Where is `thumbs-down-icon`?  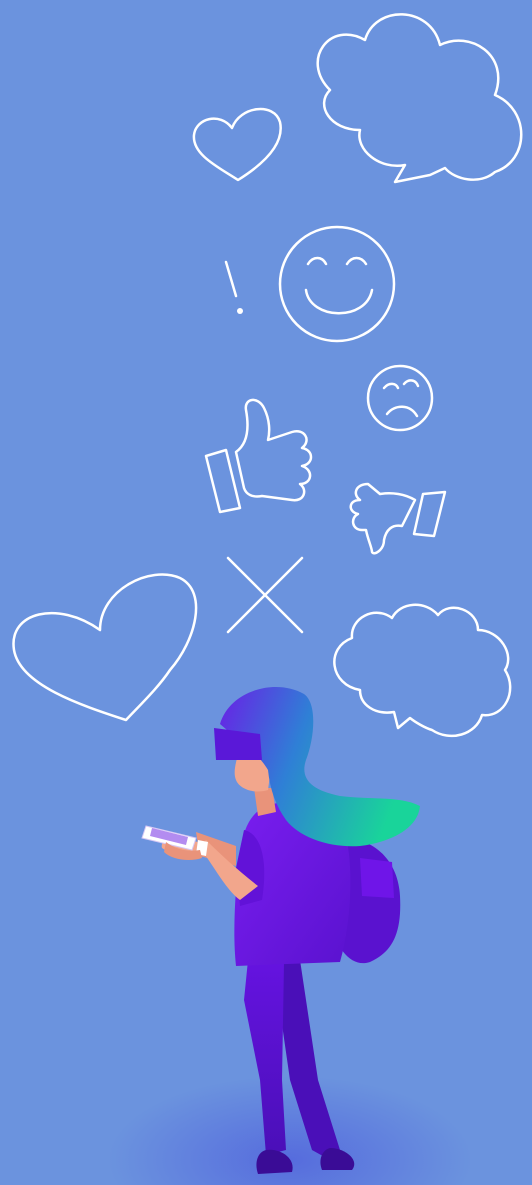
thumbs-down-icon is located at coordinates (398, 518).